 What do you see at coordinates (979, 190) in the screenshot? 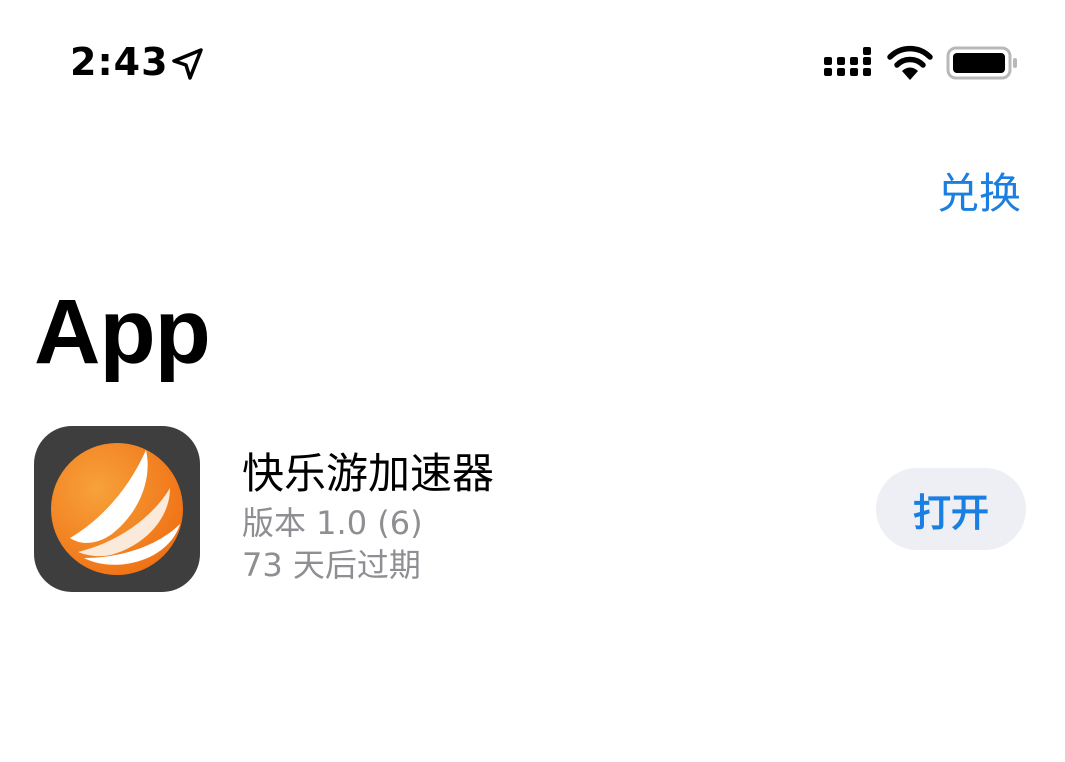
I see `redeem-link: 兑换` at bounding box center [979, 190].